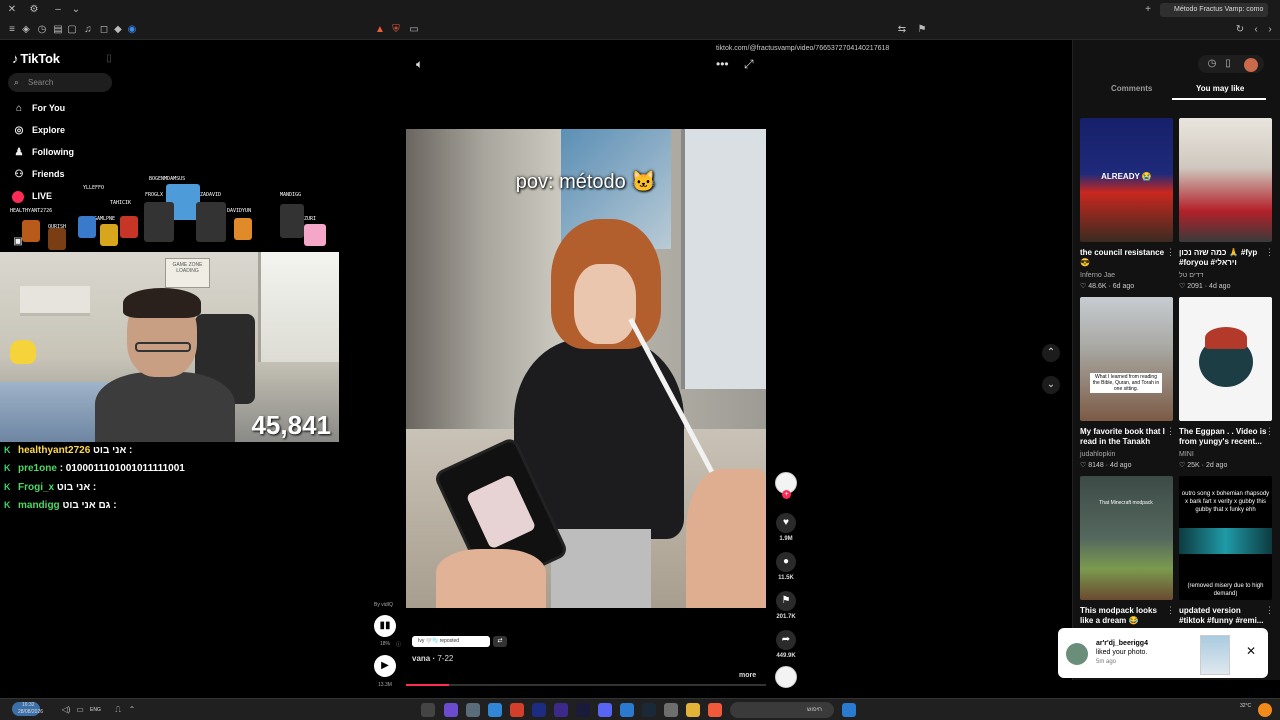 This screenshot has width=1280, height=720. I want to click on language-indicator: ENG, so click(95, 710).